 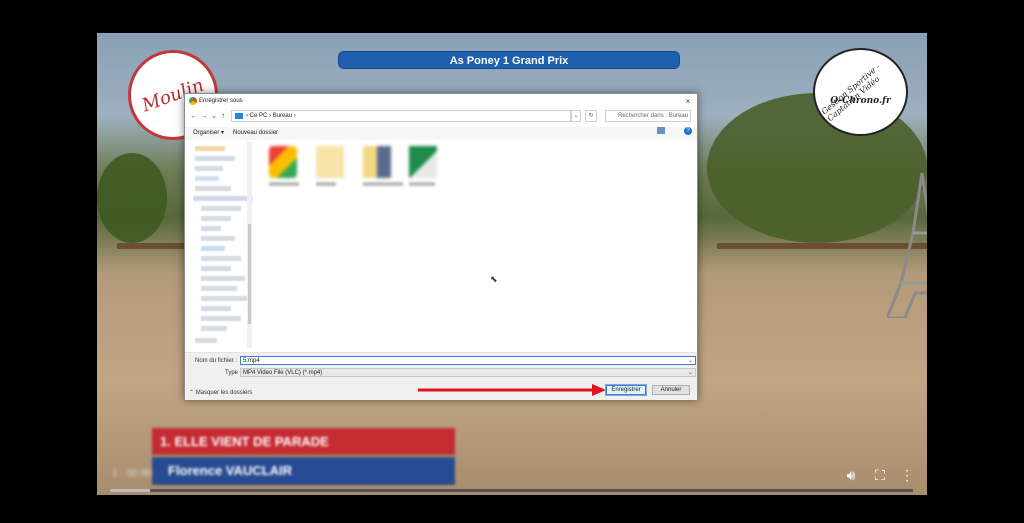 I want to click on chrome-shortcut-icon, so click(x=283, y=162).